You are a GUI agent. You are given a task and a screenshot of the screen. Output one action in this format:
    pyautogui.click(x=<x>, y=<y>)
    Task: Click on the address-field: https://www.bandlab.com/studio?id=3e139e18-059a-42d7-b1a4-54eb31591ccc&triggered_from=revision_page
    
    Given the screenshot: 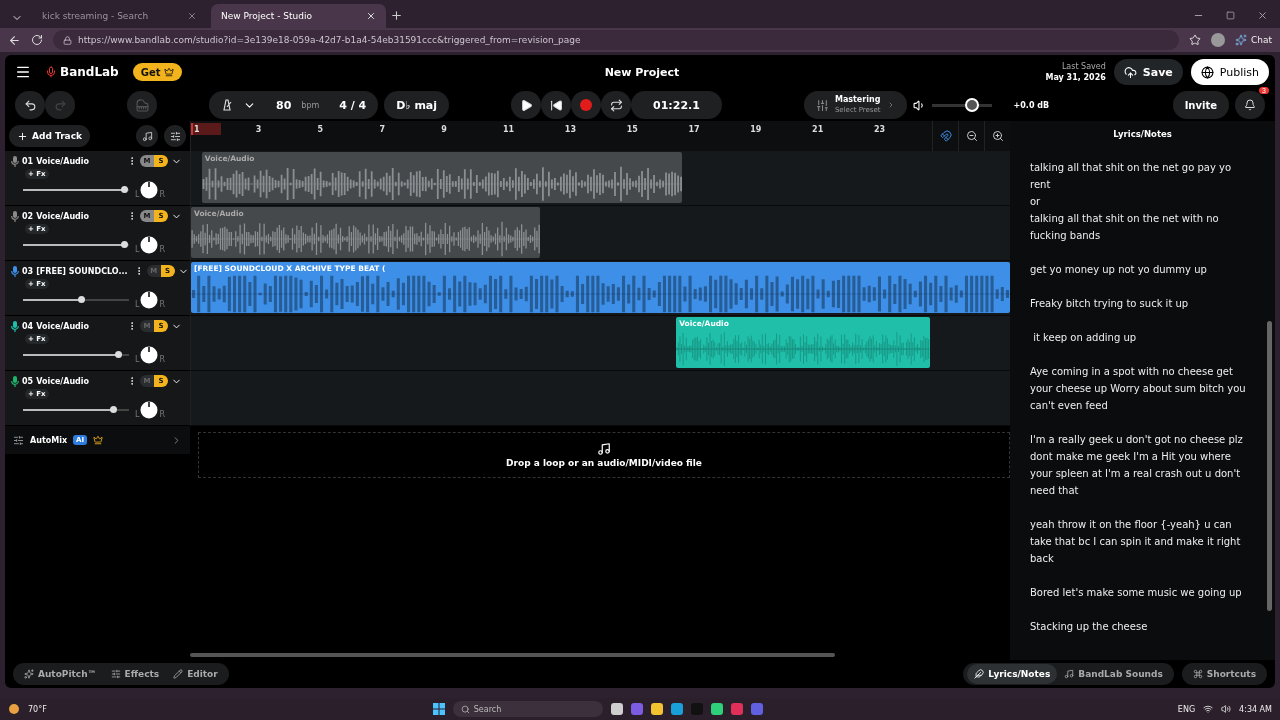 What is the action you would take?
    pyautogui.click(x=616, y=40)
    